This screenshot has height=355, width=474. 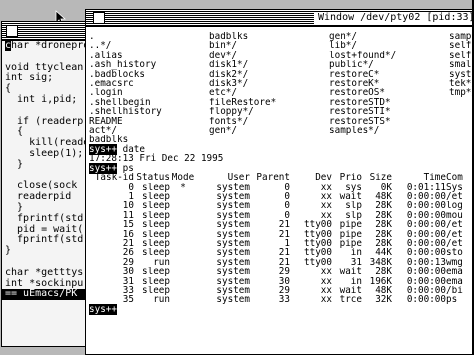 I want to click on ls-row: act*/ gen*/ samples*/, so click(x=281, y=130).